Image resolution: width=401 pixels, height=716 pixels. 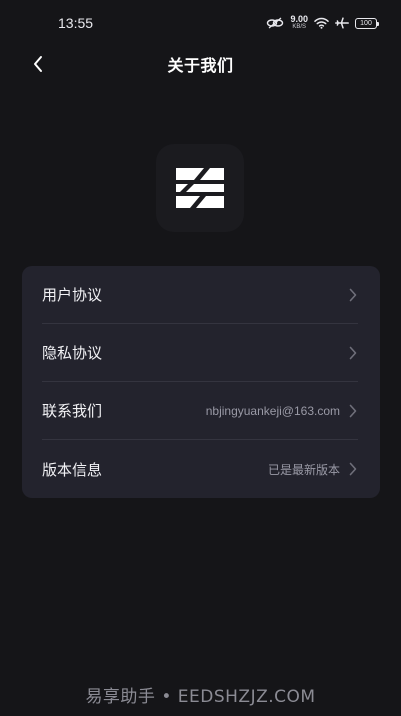 I want to click on app-logo, so click(x=200, y=188).